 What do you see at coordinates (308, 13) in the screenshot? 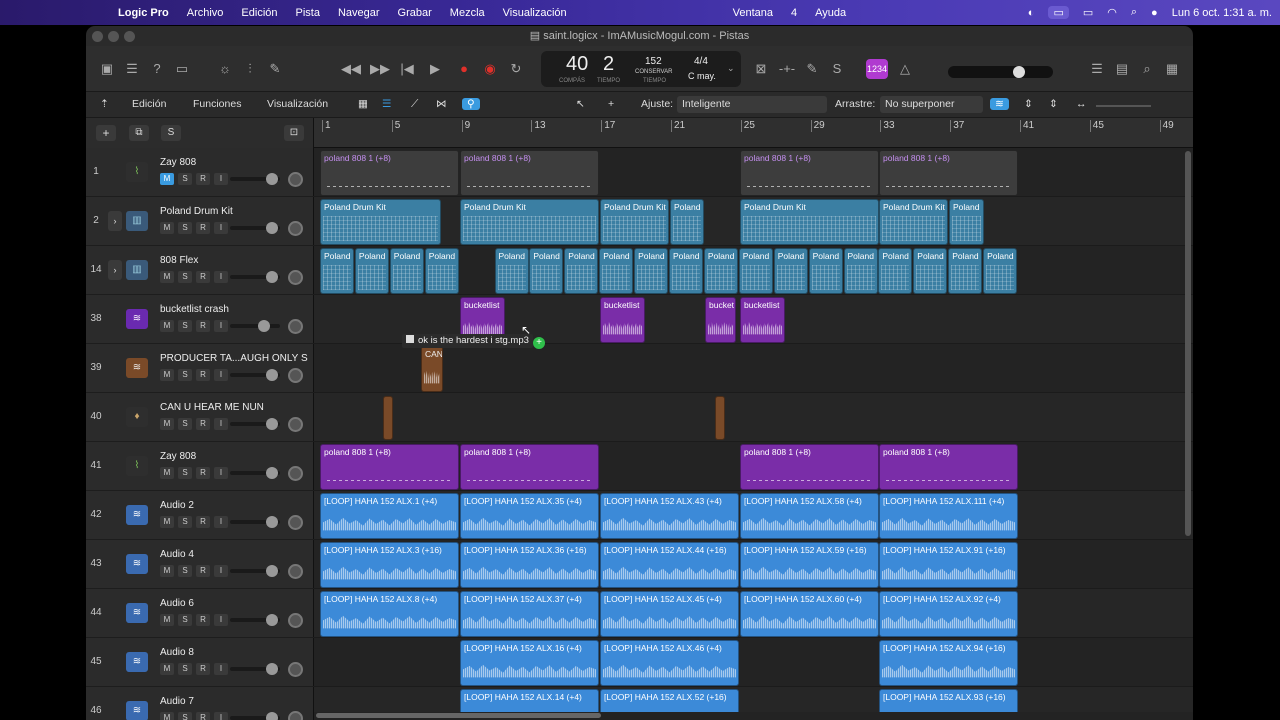
I see `menu-pista: Pista` at bounding box center [308, 13].